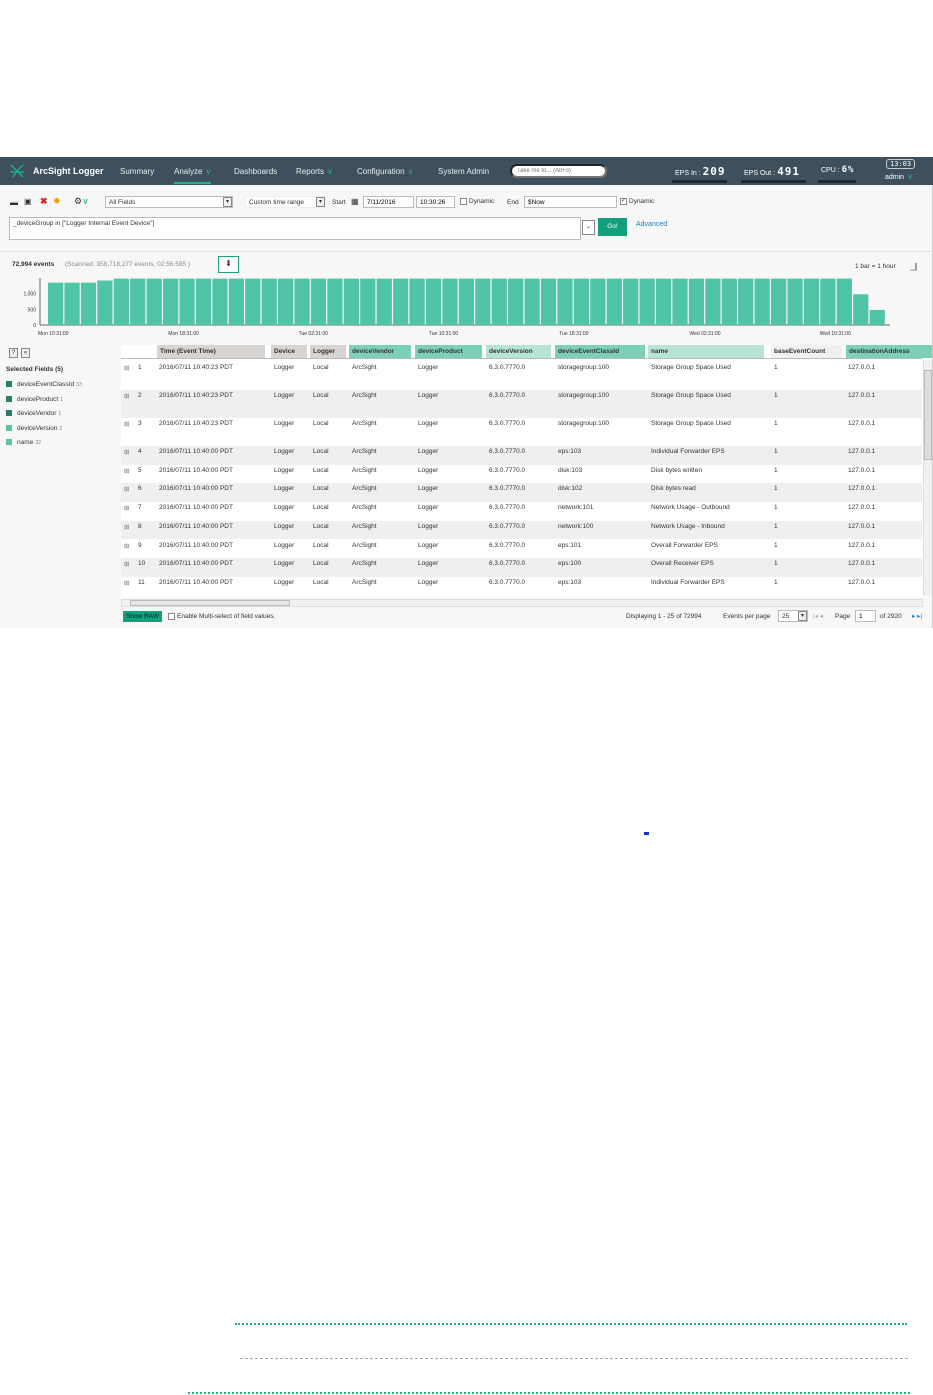  I want to click on table-cell: disk:102, so click(570, 488).